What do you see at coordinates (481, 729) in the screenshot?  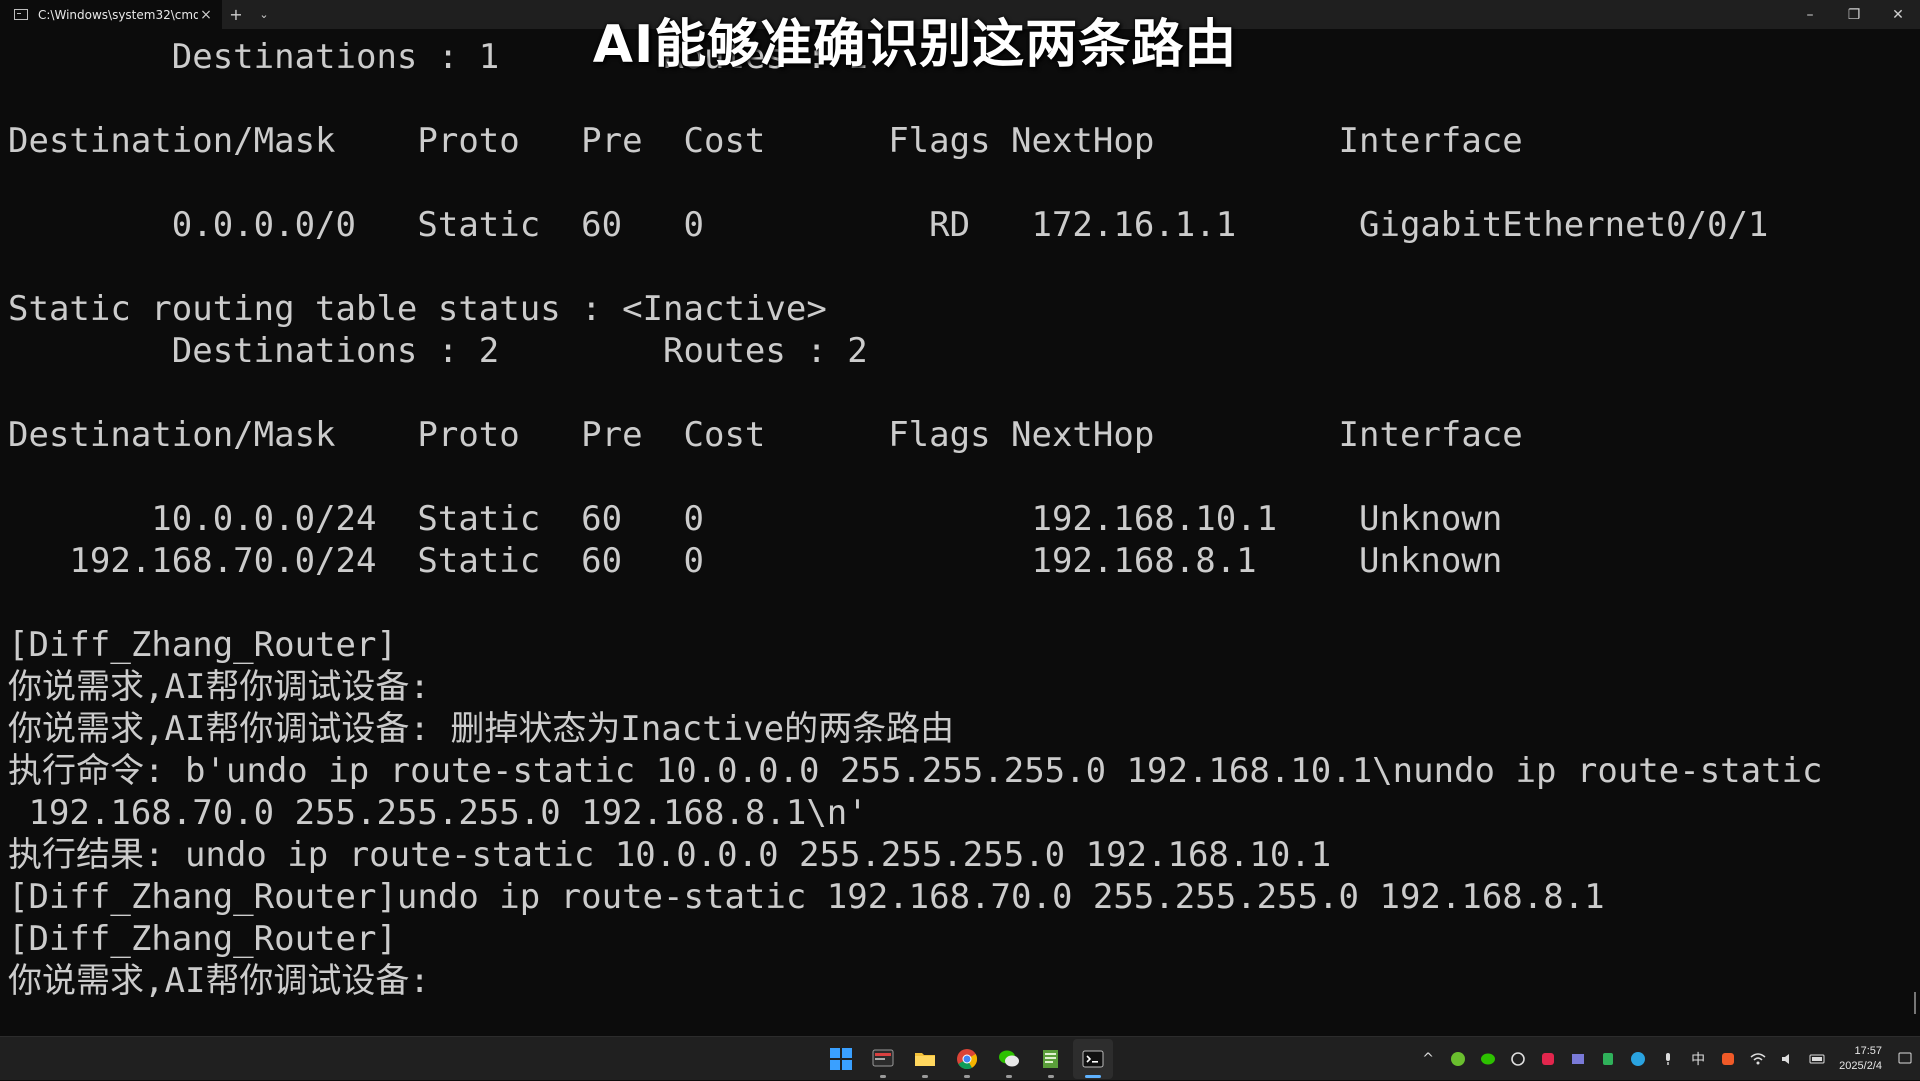 I see `terminal-line: 你说需求,AI帮你调试设备: 删掉状态为Inactive的两条路由` at bounding box center [481, 729].